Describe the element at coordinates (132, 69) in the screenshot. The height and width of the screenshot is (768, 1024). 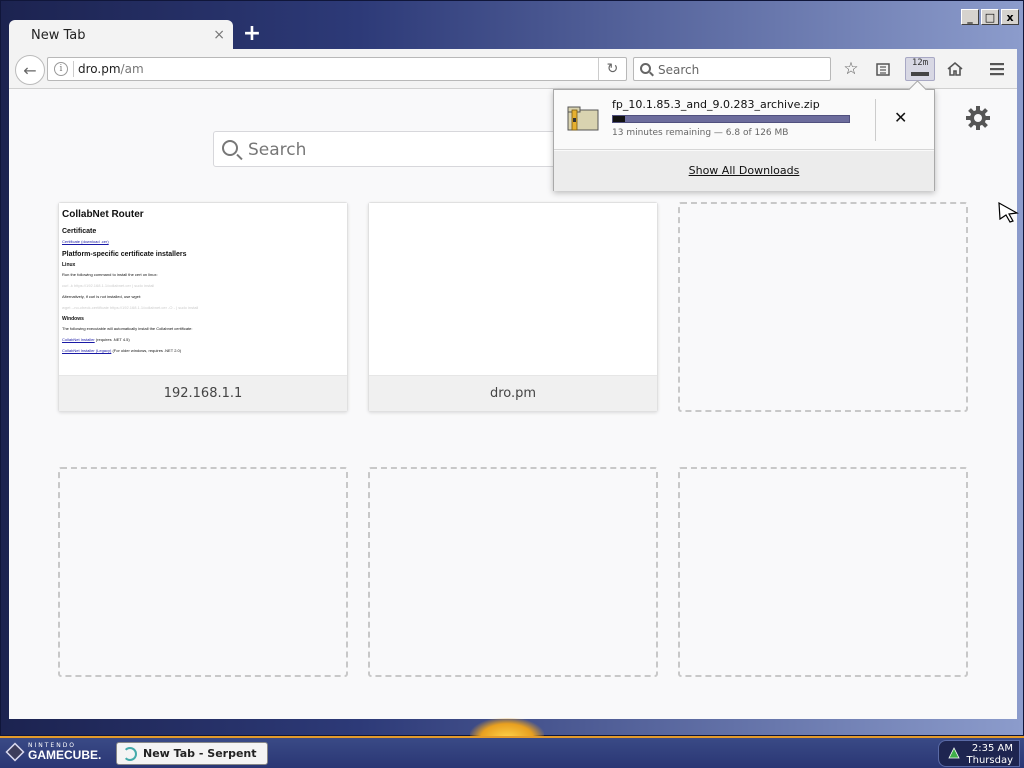
I see `url-path: /am` at that location.